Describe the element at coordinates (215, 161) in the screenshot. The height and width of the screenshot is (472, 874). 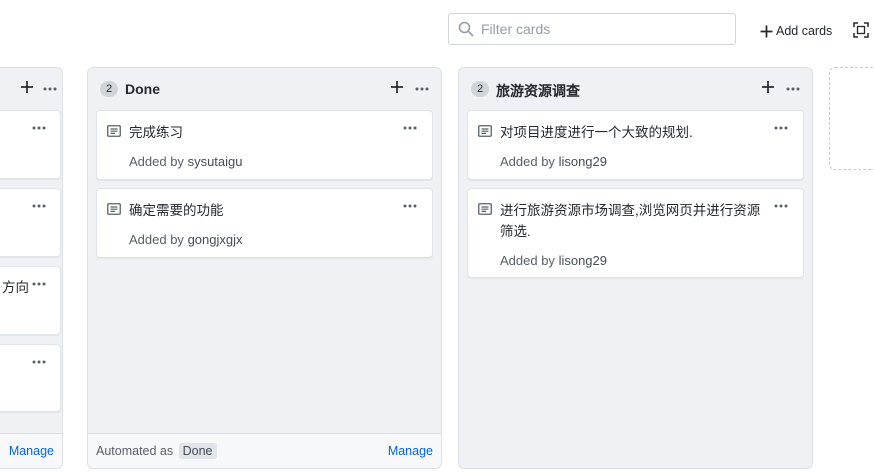
I see `card-author: sysutaigu` at that location.